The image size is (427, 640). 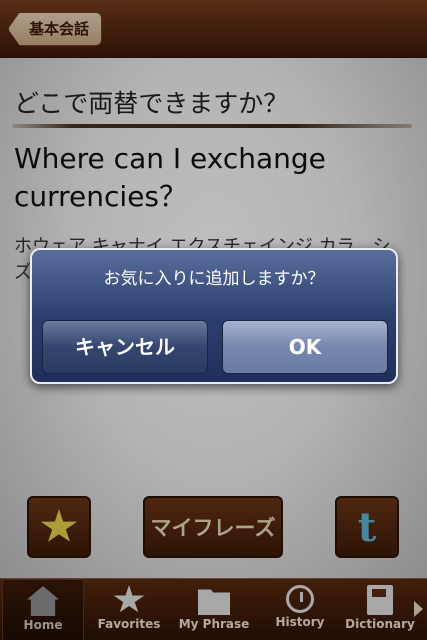 I want to click on alert-message: お気に入りに追加しますか？, so click(x=214, y=279).